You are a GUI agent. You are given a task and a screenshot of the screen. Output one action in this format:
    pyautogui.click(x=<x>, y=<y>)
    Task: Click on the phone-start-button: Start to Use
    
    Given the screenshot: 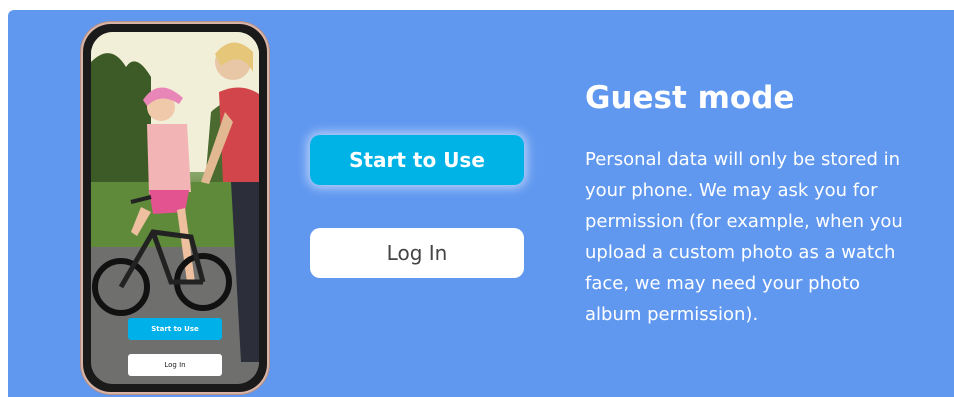 What is the action you would take?
    pyautogui.click(x=175, y=329)
    